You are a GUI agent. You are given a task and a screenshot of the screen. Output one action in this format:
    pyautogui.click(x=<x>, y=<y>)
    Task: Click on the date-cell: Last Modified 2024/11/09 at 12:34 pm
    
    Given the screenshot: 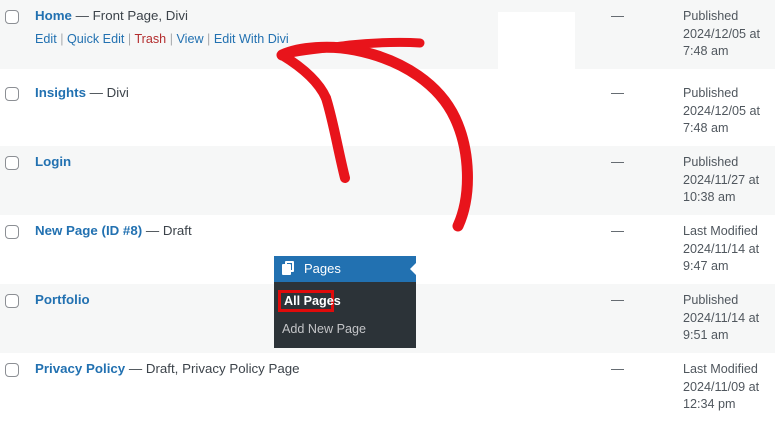 What is the action you would take?
    pyautogui.click(x=721, y=387)
    